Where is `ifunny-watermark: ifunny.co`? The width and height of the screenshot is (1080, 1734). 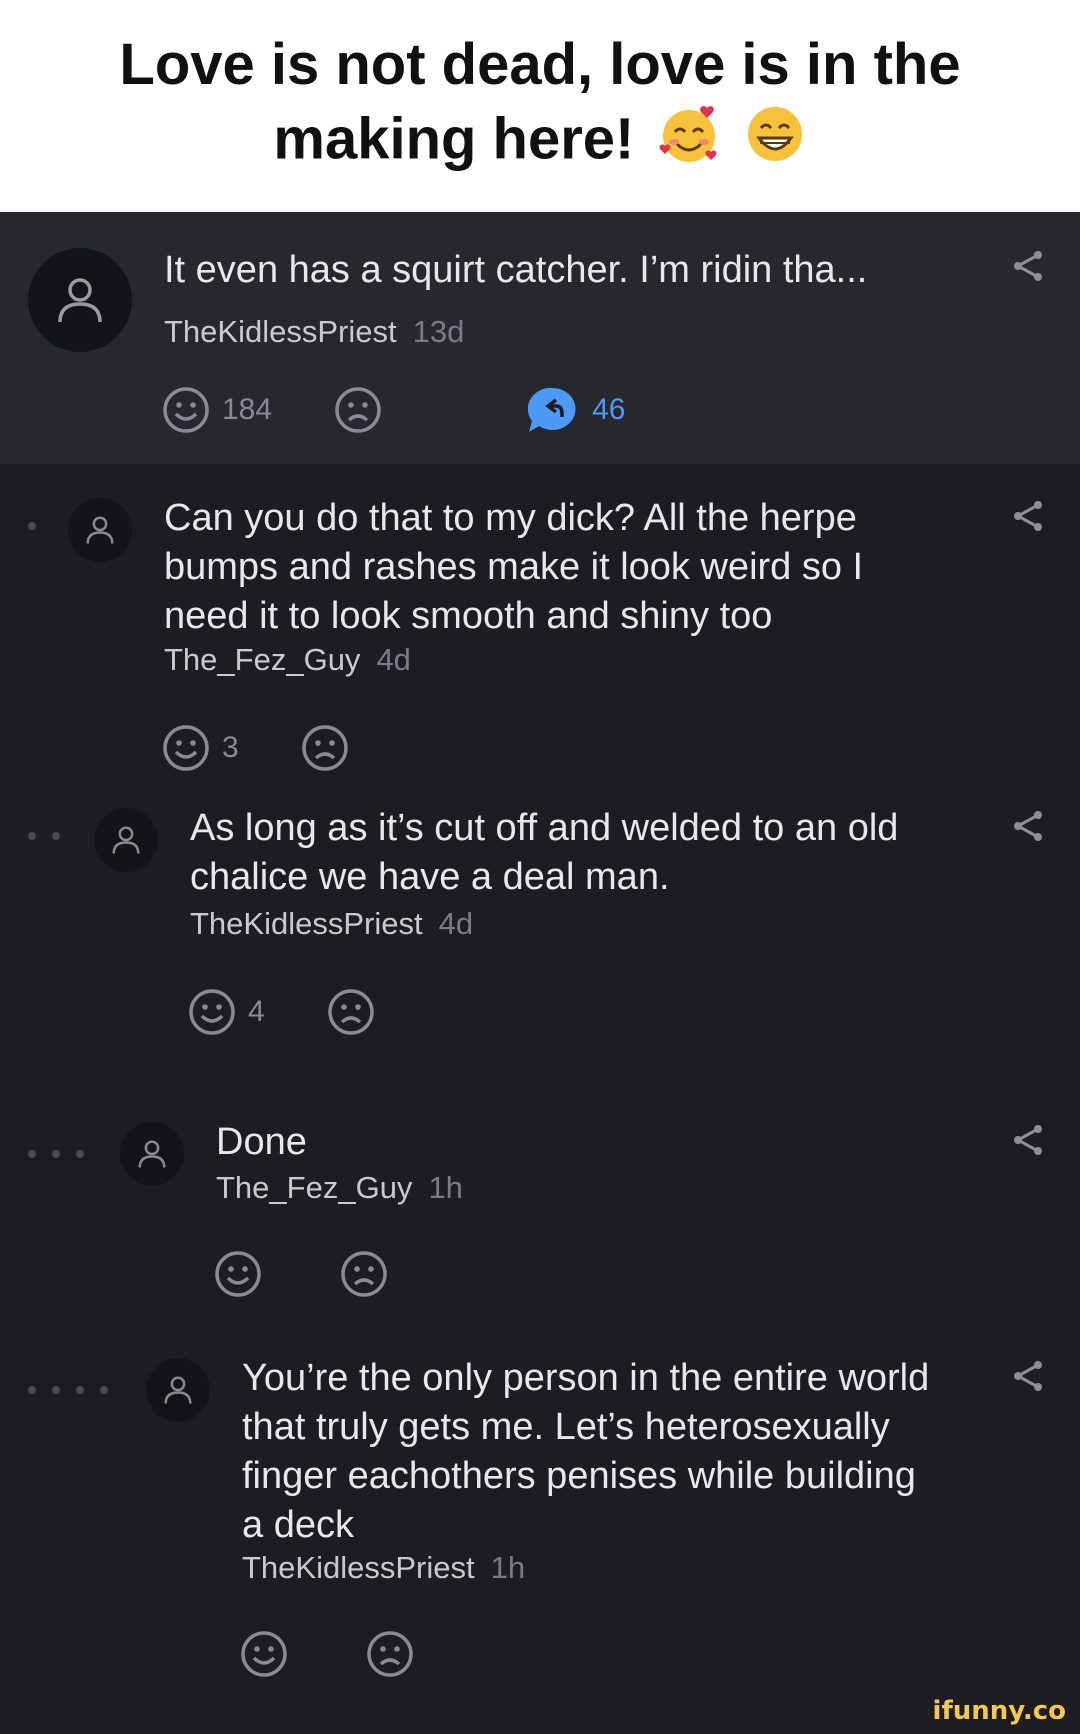
ifunny-watermark: ifunny.co is located at coordinates (999, 1711).